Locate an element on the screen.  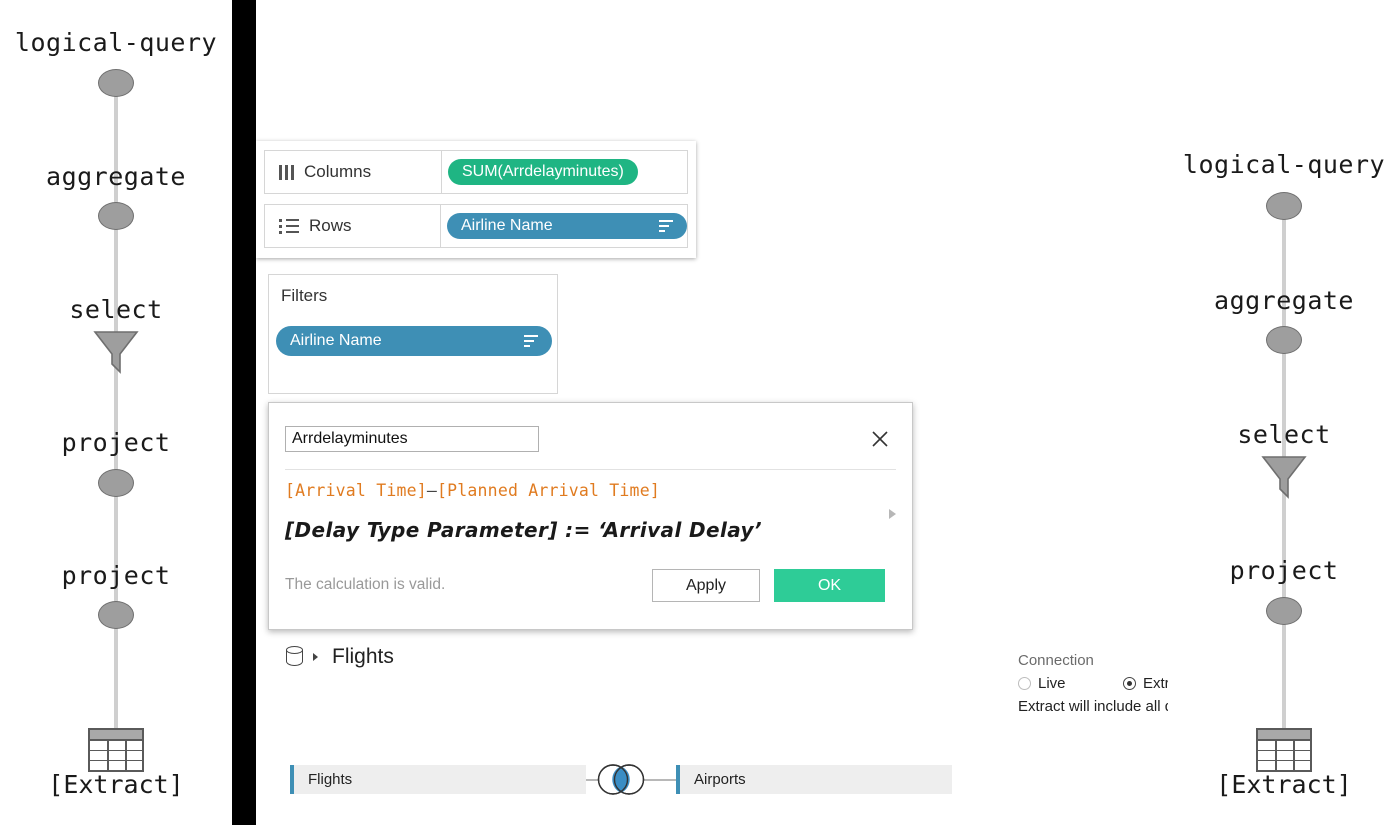
black-backdrop-strip is located at coordinates (244, 728).